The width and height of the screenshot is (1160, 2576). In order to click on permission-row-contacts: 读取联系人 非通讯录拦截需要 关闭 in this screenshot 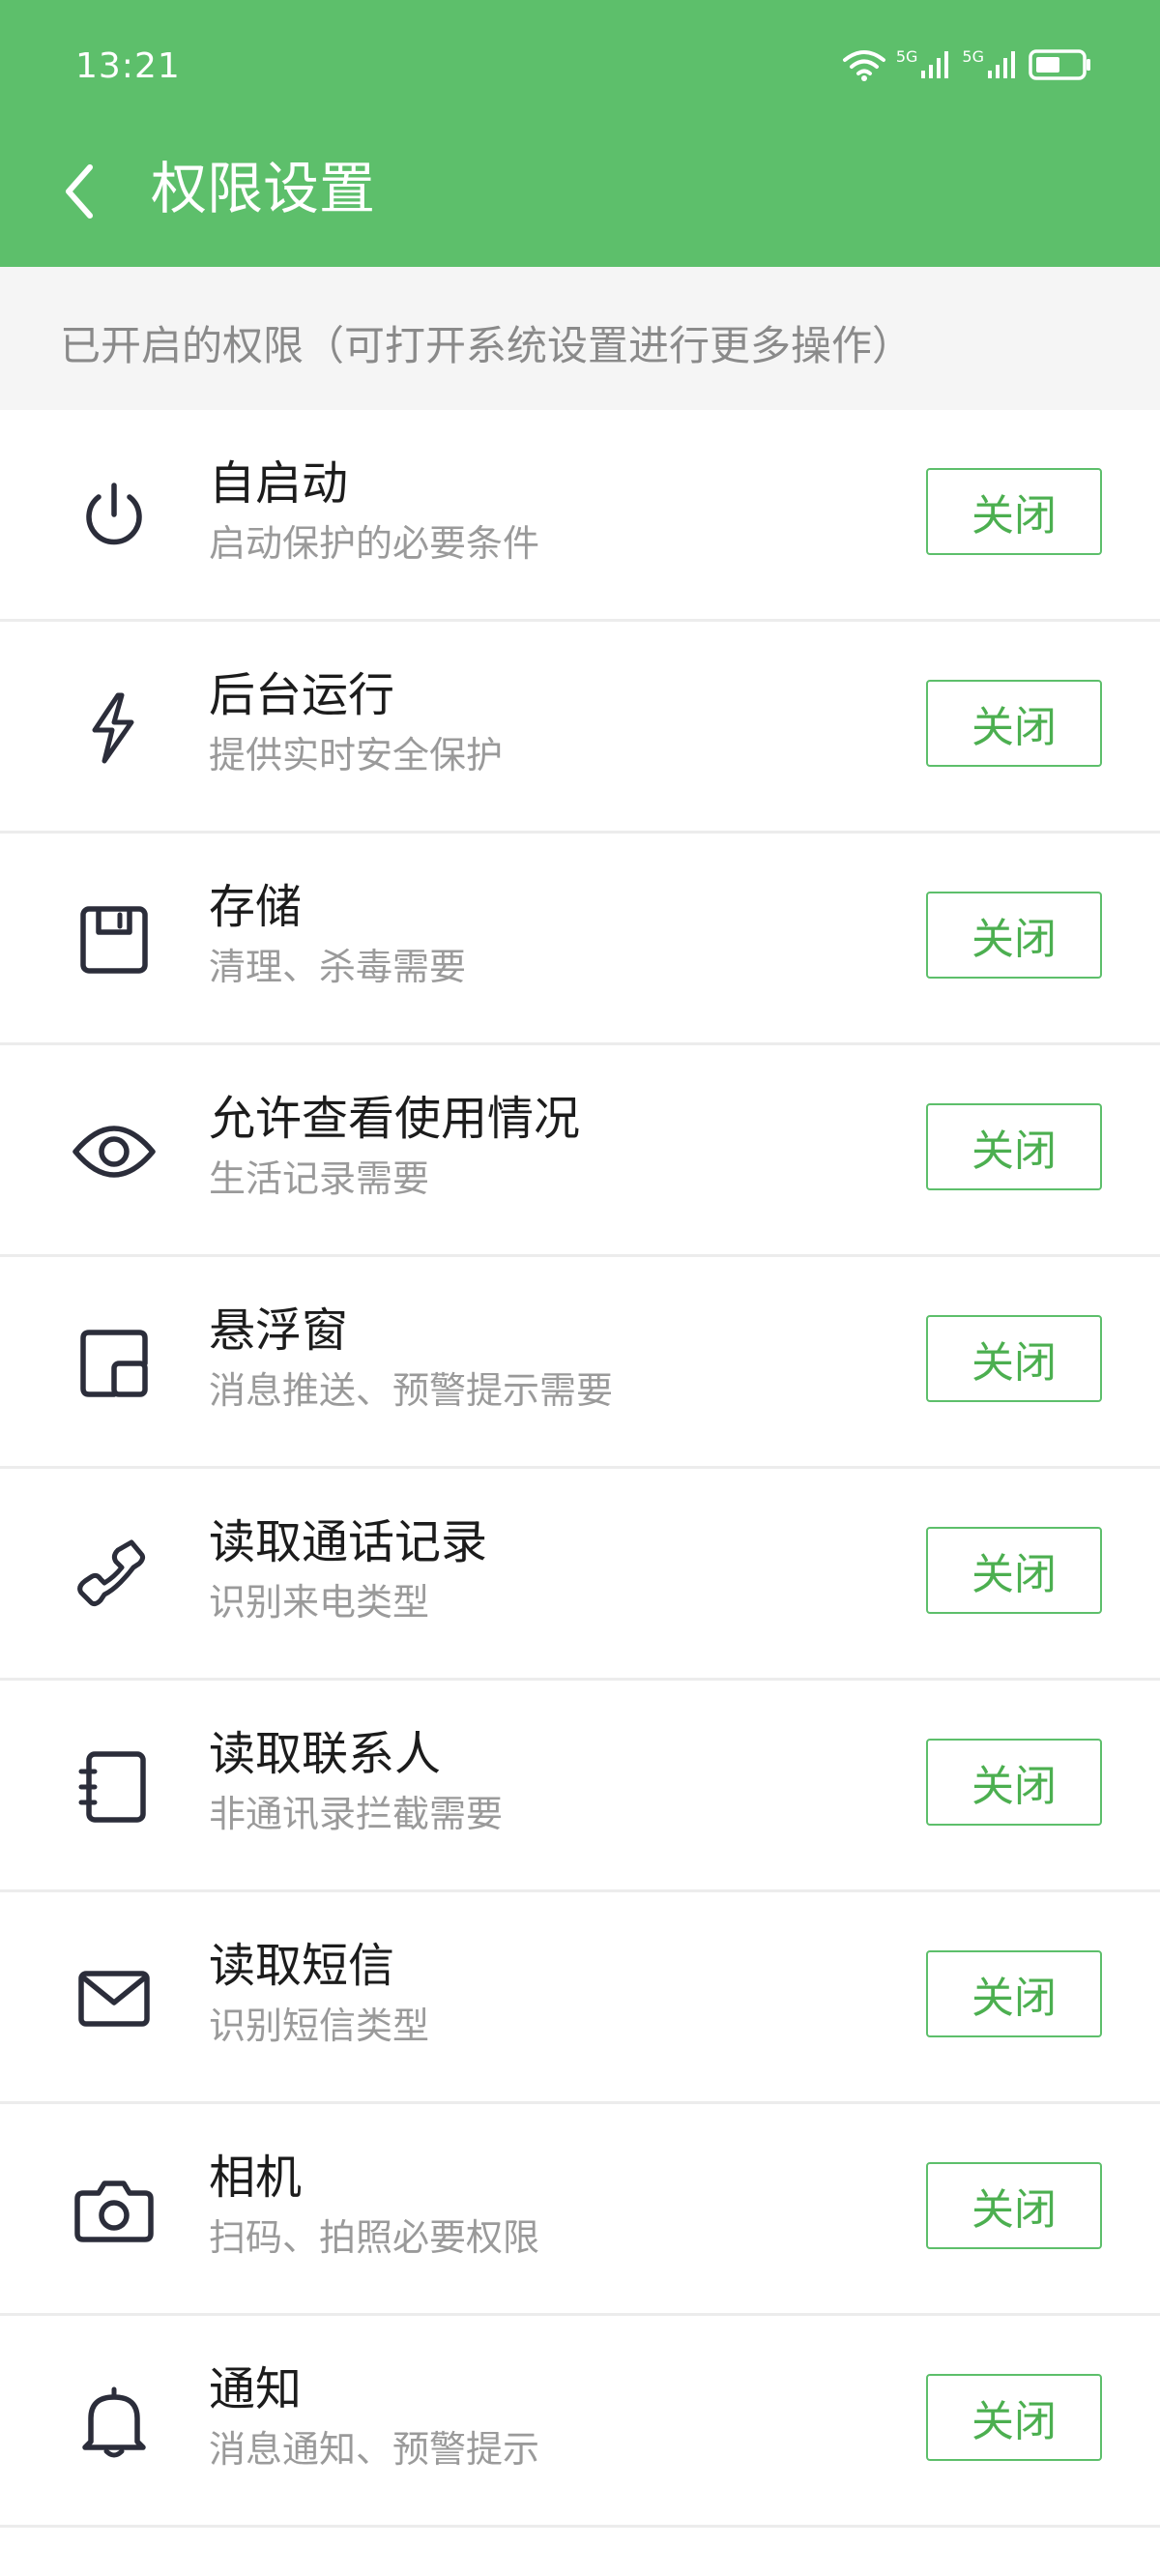, I will do `click(580, 1786)`.